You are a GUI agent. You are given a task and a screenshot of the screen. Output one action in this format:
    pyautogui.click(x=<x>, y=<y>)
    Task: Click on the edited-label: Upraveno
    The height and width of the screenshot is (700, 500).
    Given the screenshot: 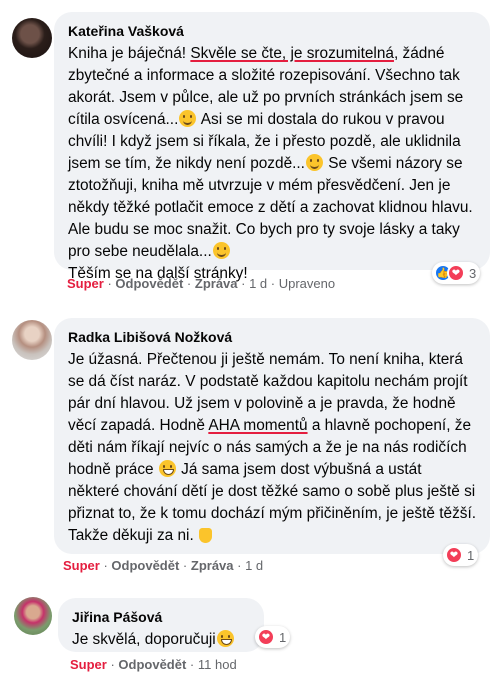 What is the action you would take?
    pyautogui.click(x=307, y=283)
    